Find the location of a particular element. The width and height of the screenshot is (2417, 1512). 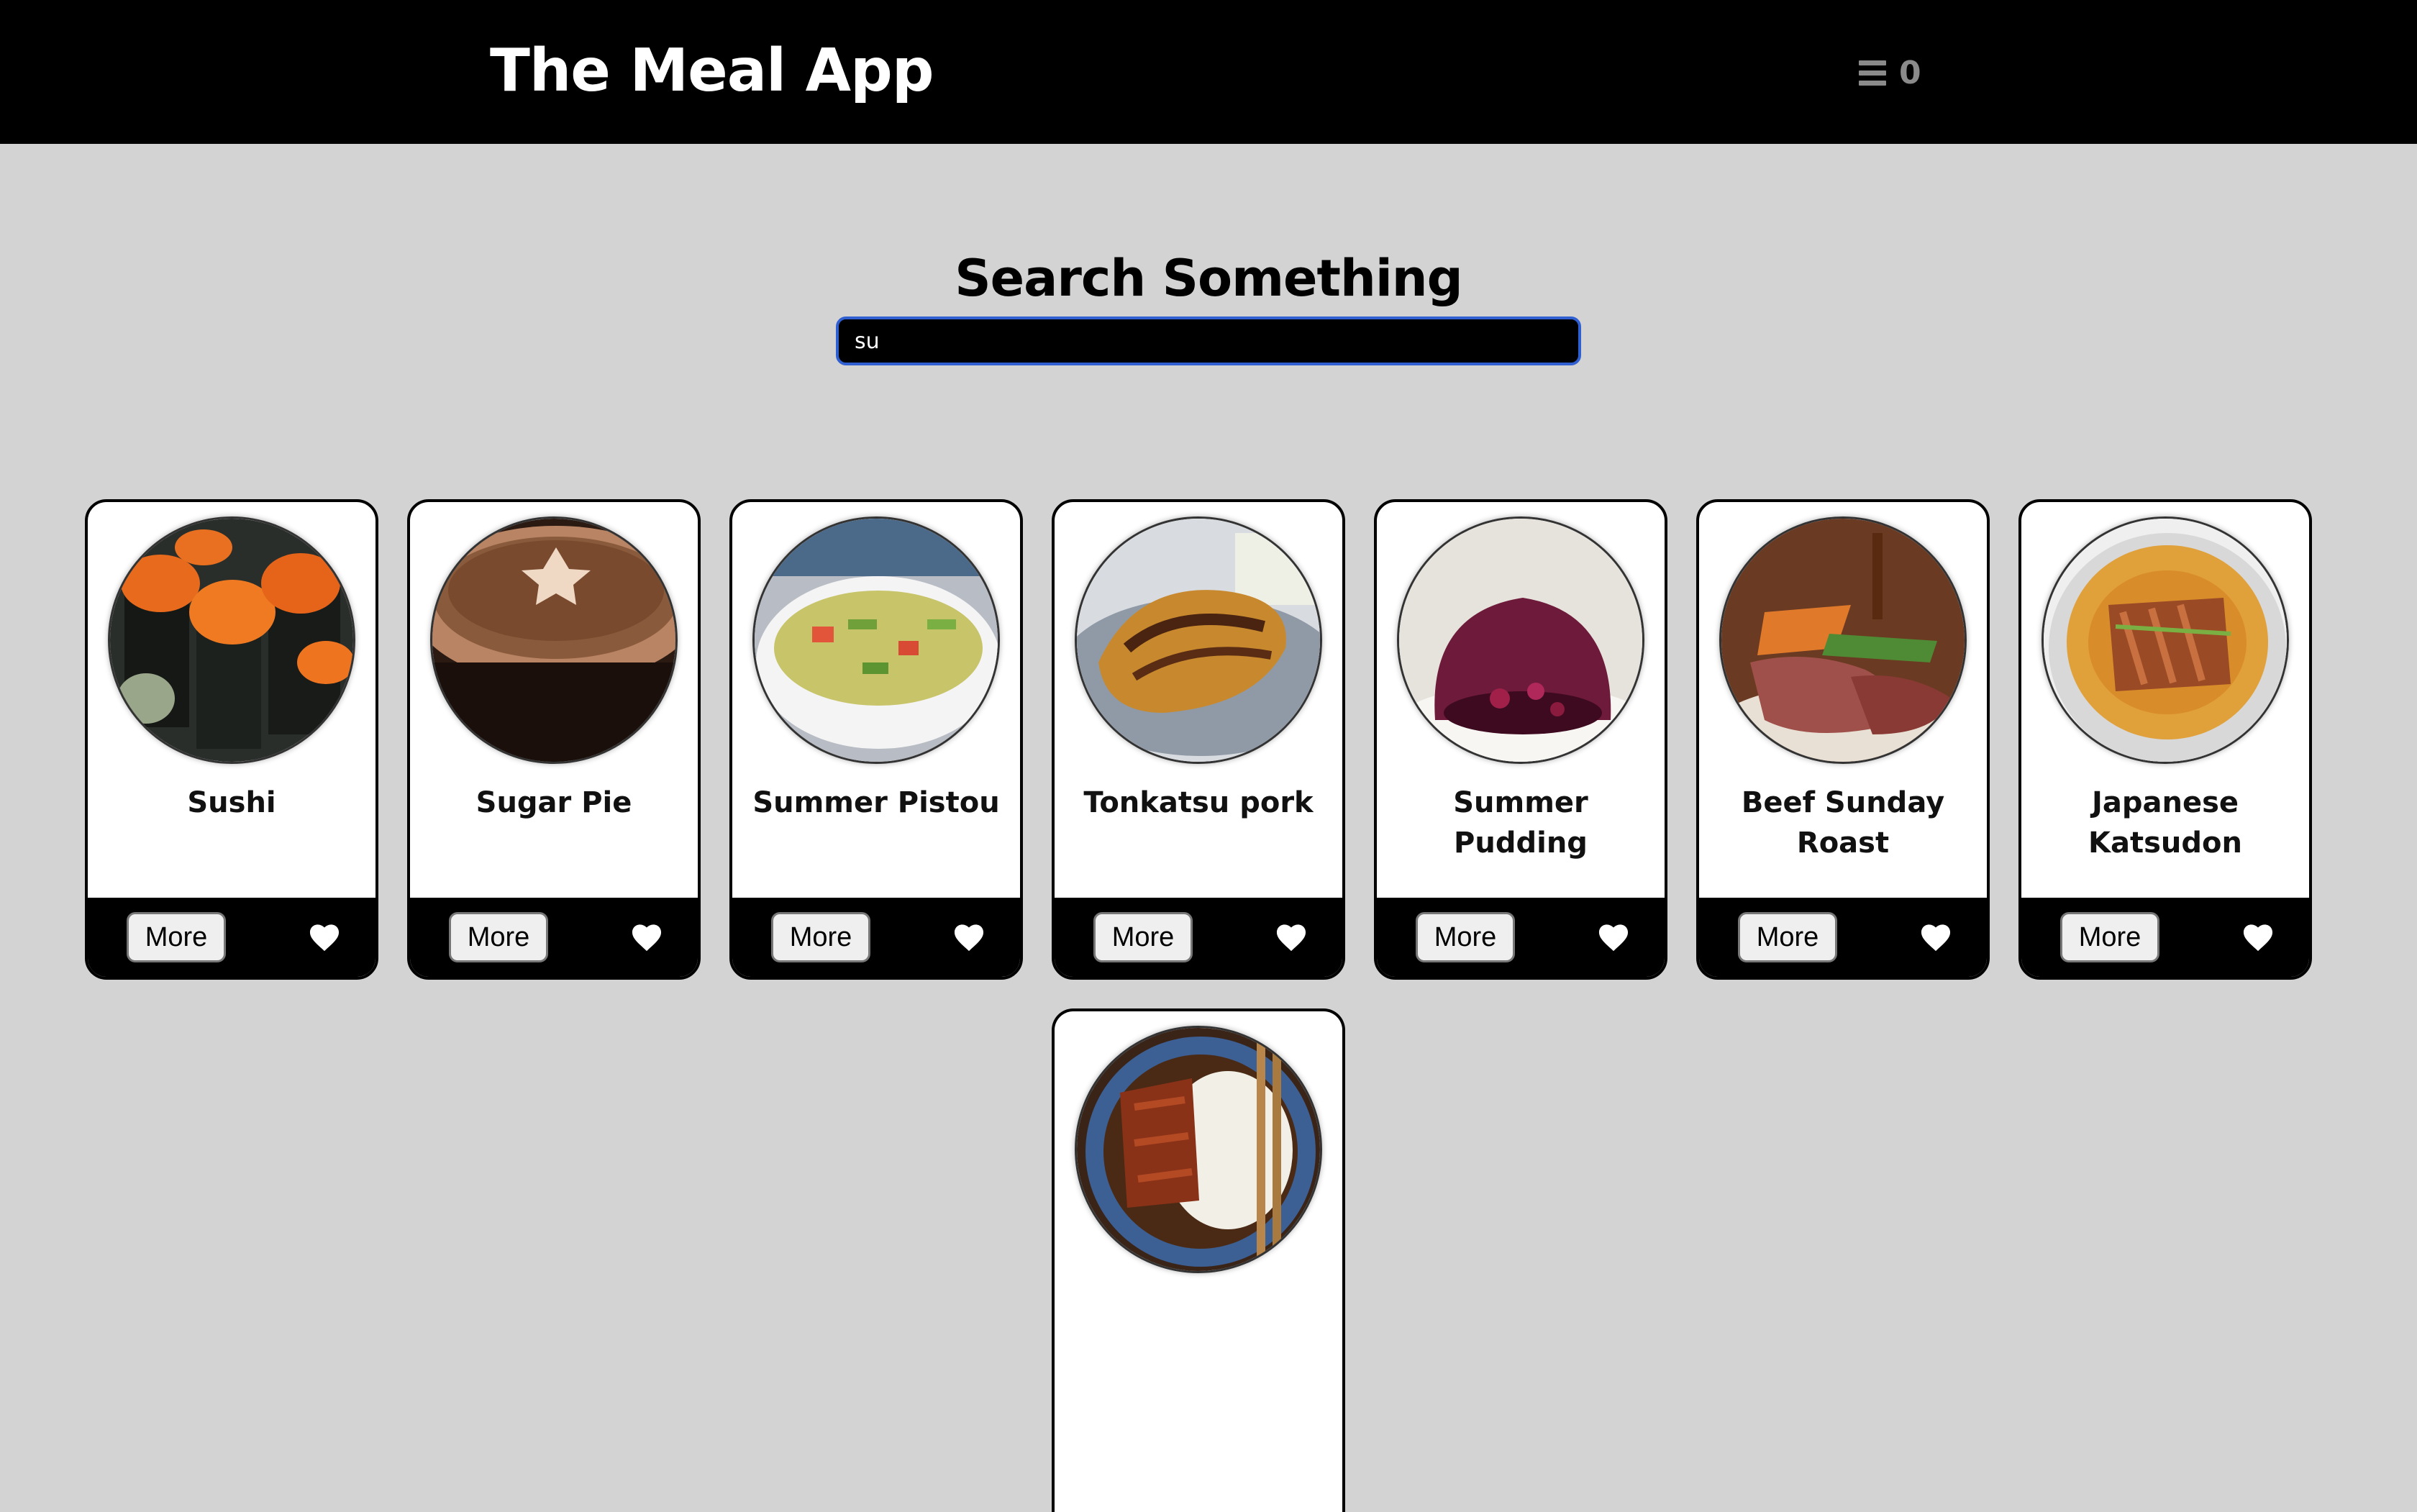

meal-card: Japanese Katsudon More is located at coordinates (2165, 739).